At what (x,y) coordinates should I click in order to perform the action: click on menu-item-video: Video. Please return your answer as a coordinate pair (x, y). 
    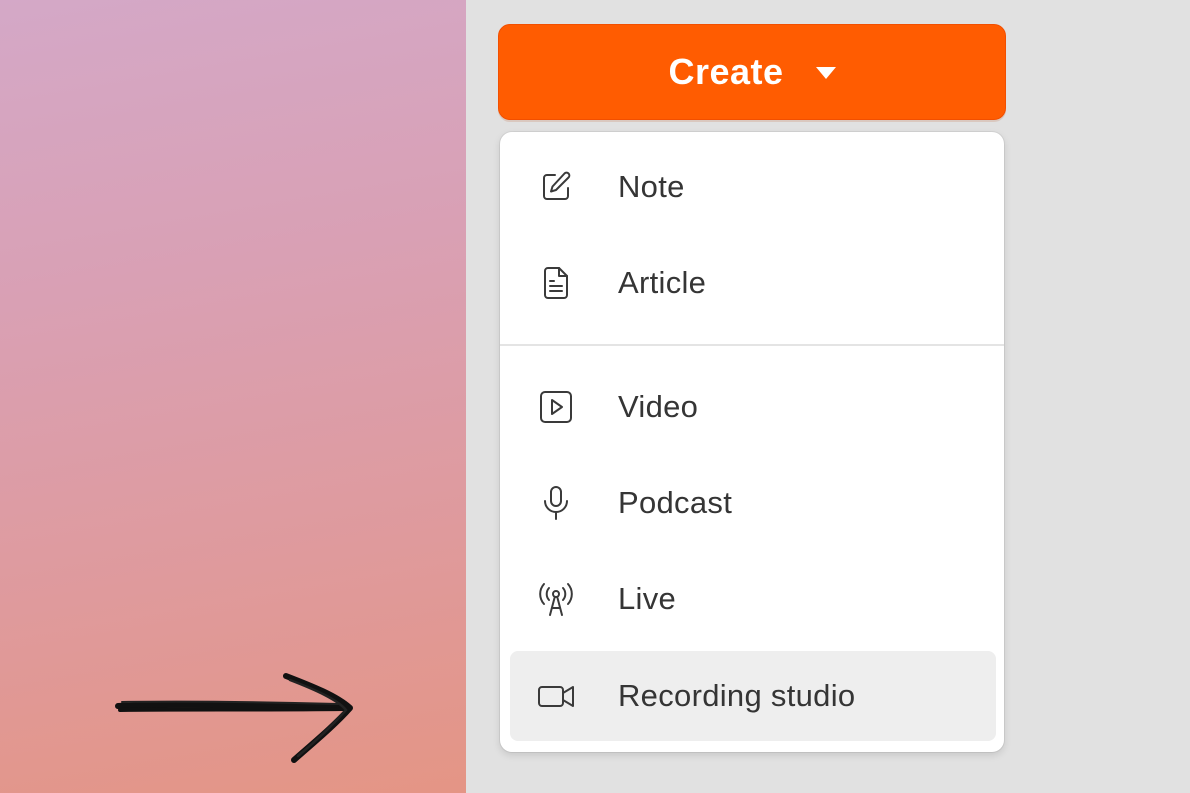
    Looking at the image, I should click on (753, 407).